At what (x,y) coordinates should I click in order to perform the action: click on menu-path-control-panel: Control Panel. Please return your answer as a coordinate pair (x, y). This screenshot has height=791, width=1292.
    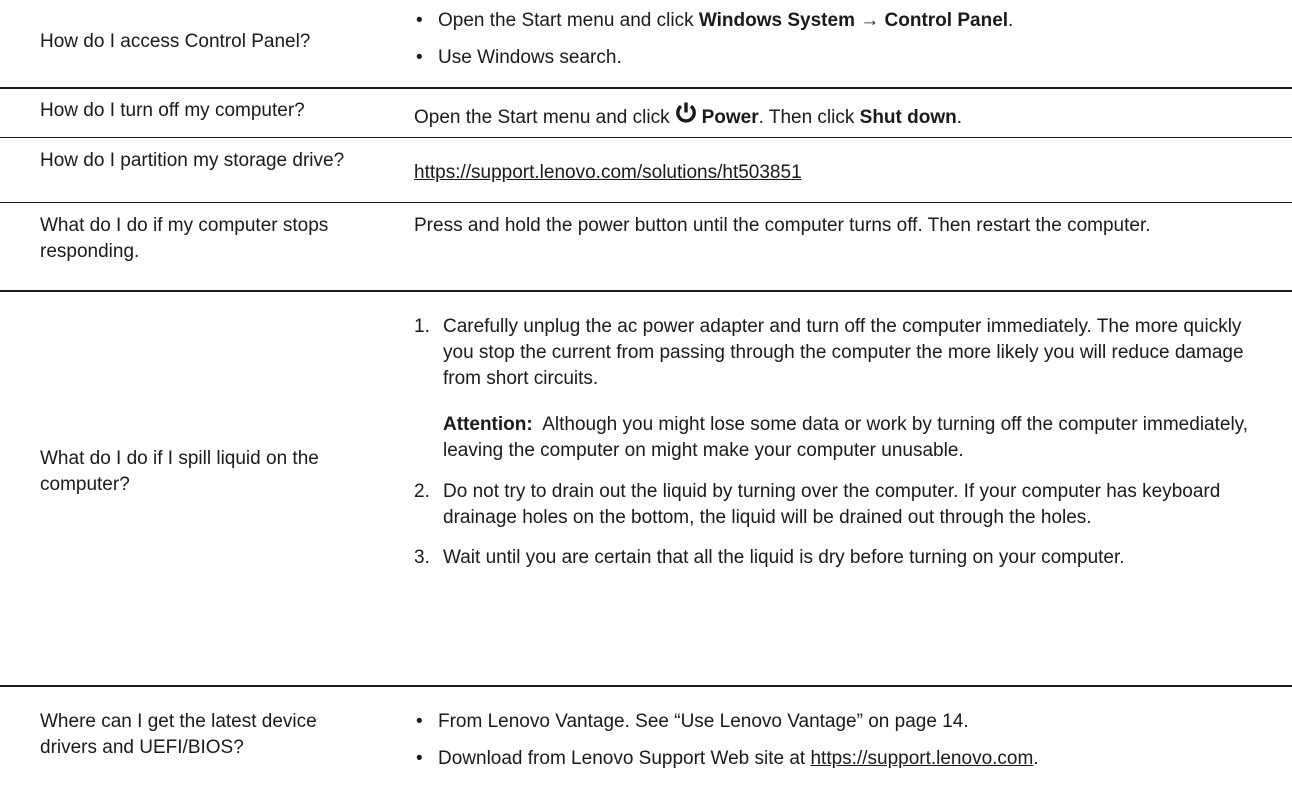
    Looking at the image, I should click on (946, 20).